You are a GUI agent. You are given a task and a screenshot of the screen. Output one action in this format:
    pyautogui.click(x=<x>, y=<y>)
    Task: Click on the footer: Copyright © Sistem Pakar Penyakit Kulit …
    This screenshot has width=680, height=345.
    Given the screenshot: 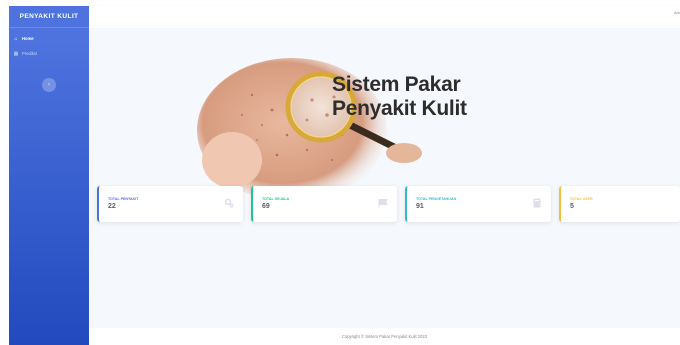 What is the action you would take?
    pyautogui.click(x=384, y=336)
    